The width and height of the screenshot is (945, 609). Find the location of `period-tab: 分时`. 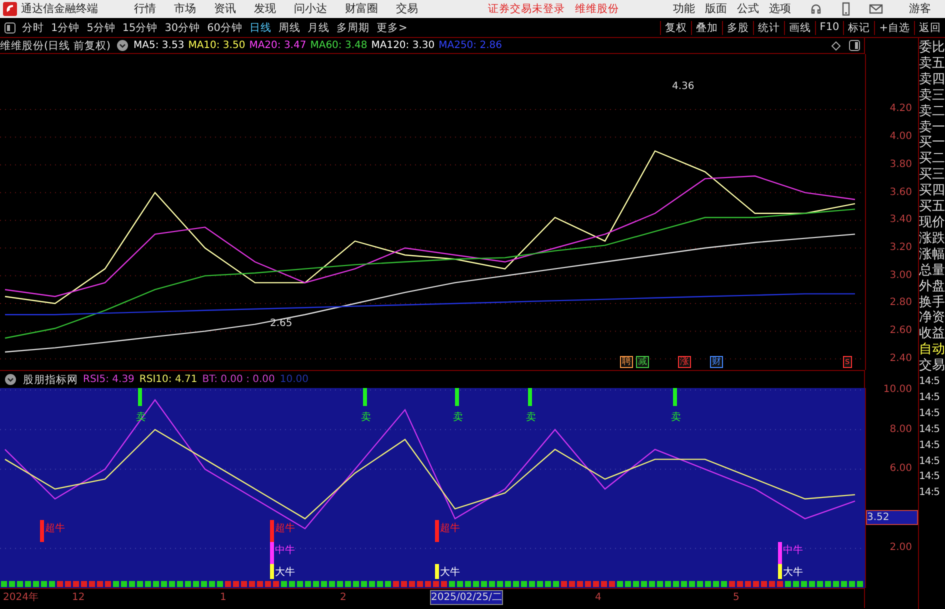

period-tab: 分时 is located at coordinates (33, 27).